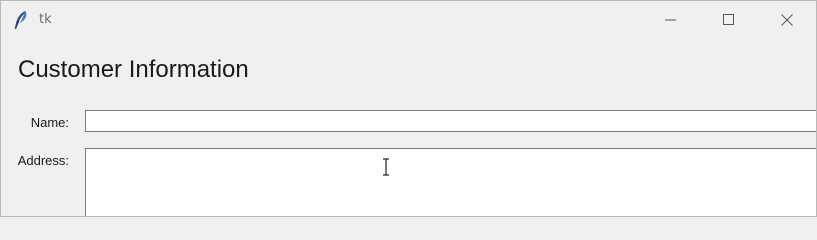 This screenshot has width=817, height=240. I want to click on maximize-button, so click(729, 20).